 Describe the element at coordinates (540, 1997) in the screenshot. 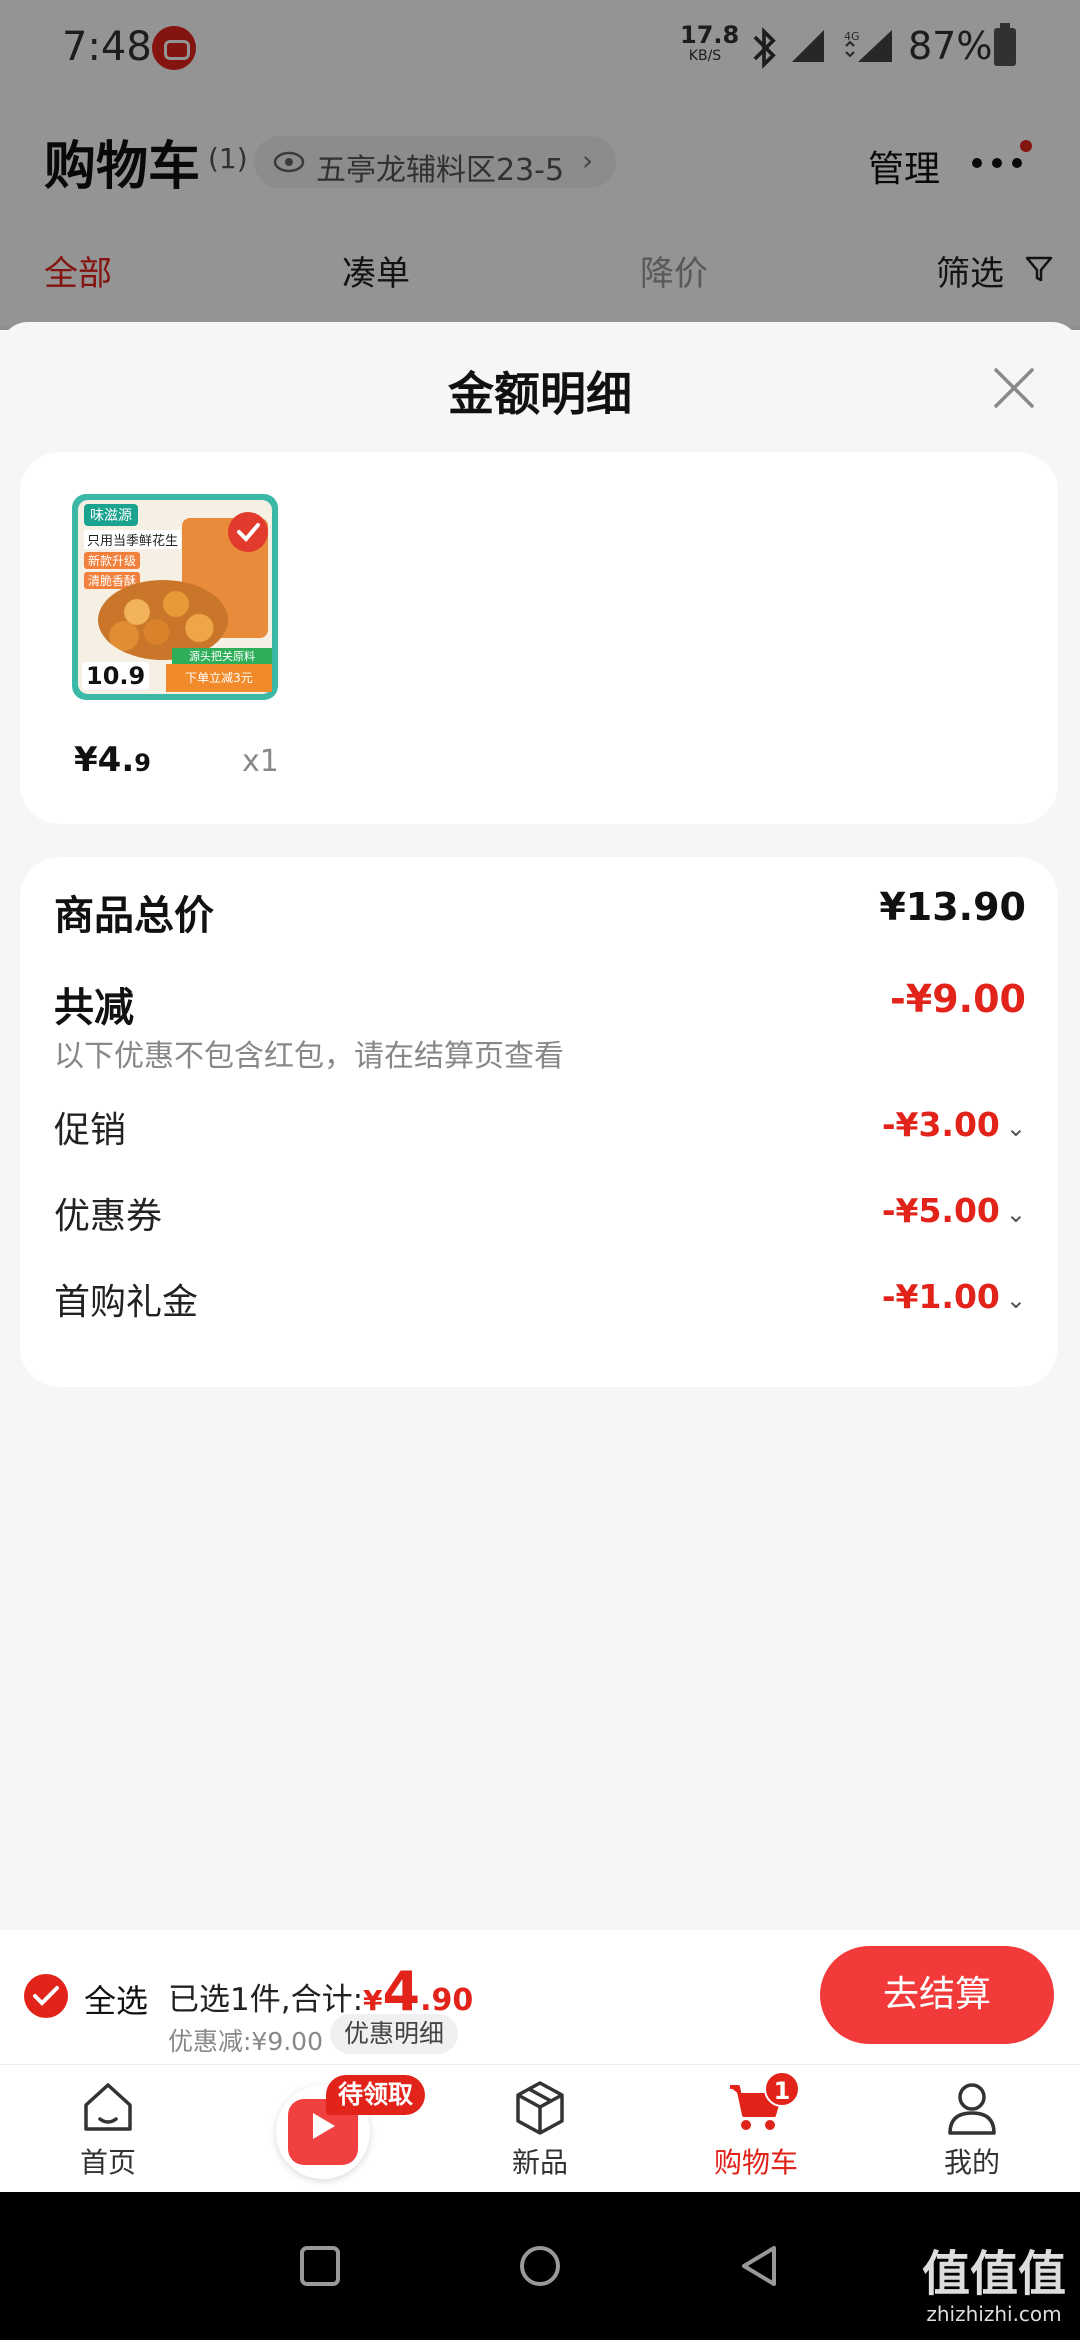

I see `checkout-bar: 全选 已选1件,合计:¥4.90 优惠减:¥9.00 优惠明细 去结算` at that location.